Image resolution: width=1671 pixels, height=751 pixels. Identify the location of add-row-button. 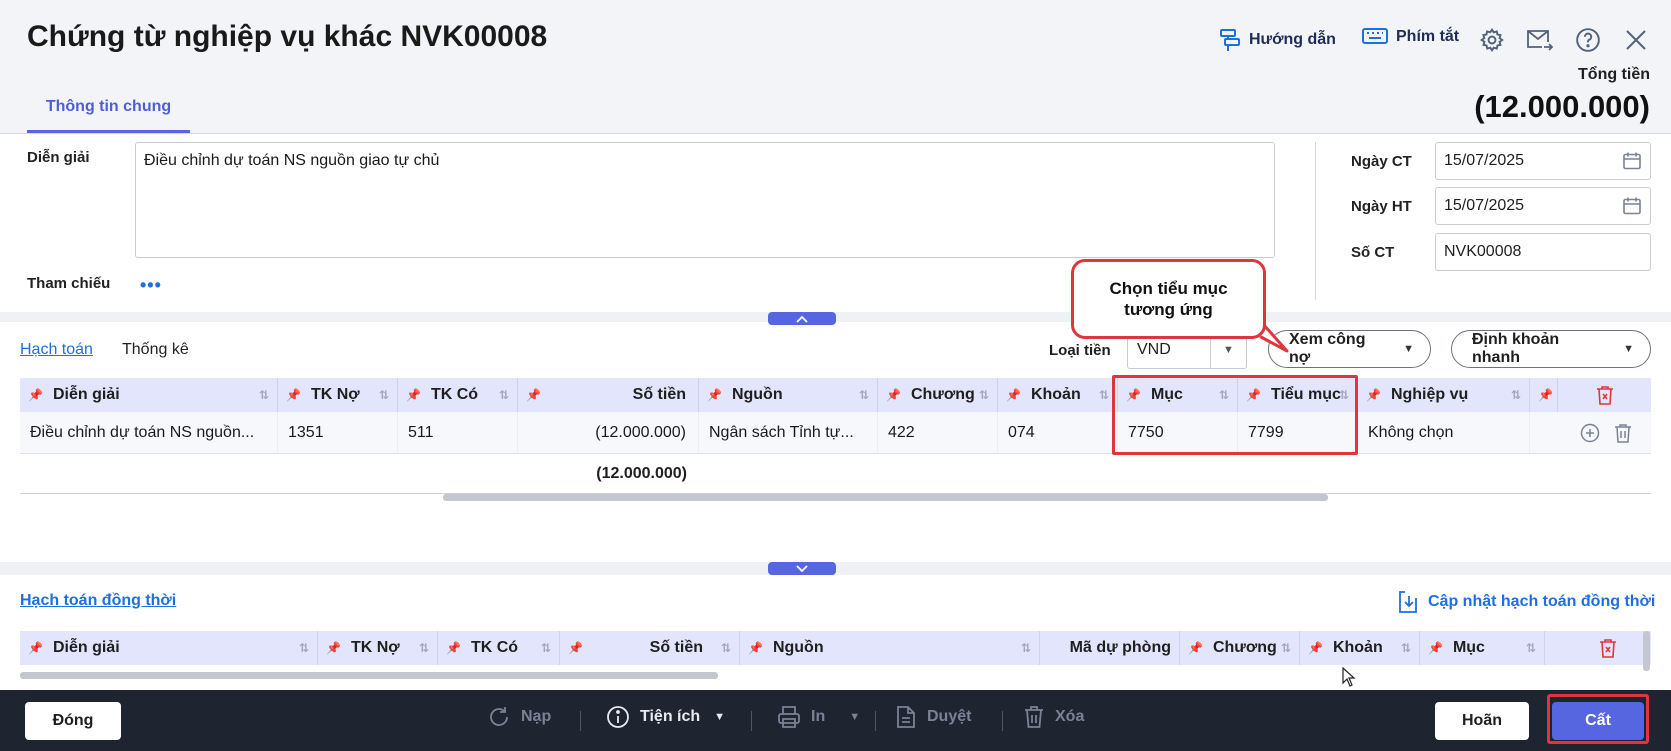
(1590, 432).